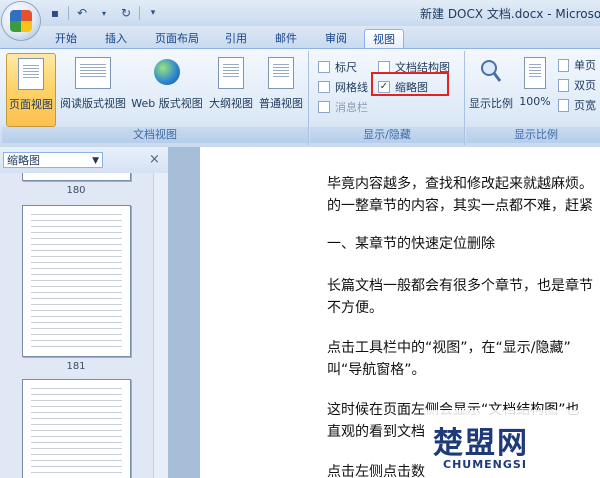  What do you see at coordinates (53, 160) in the screenshot?
I see `nav-pane-selector: 缩略图 ▼` at bounding box center [53, 160].